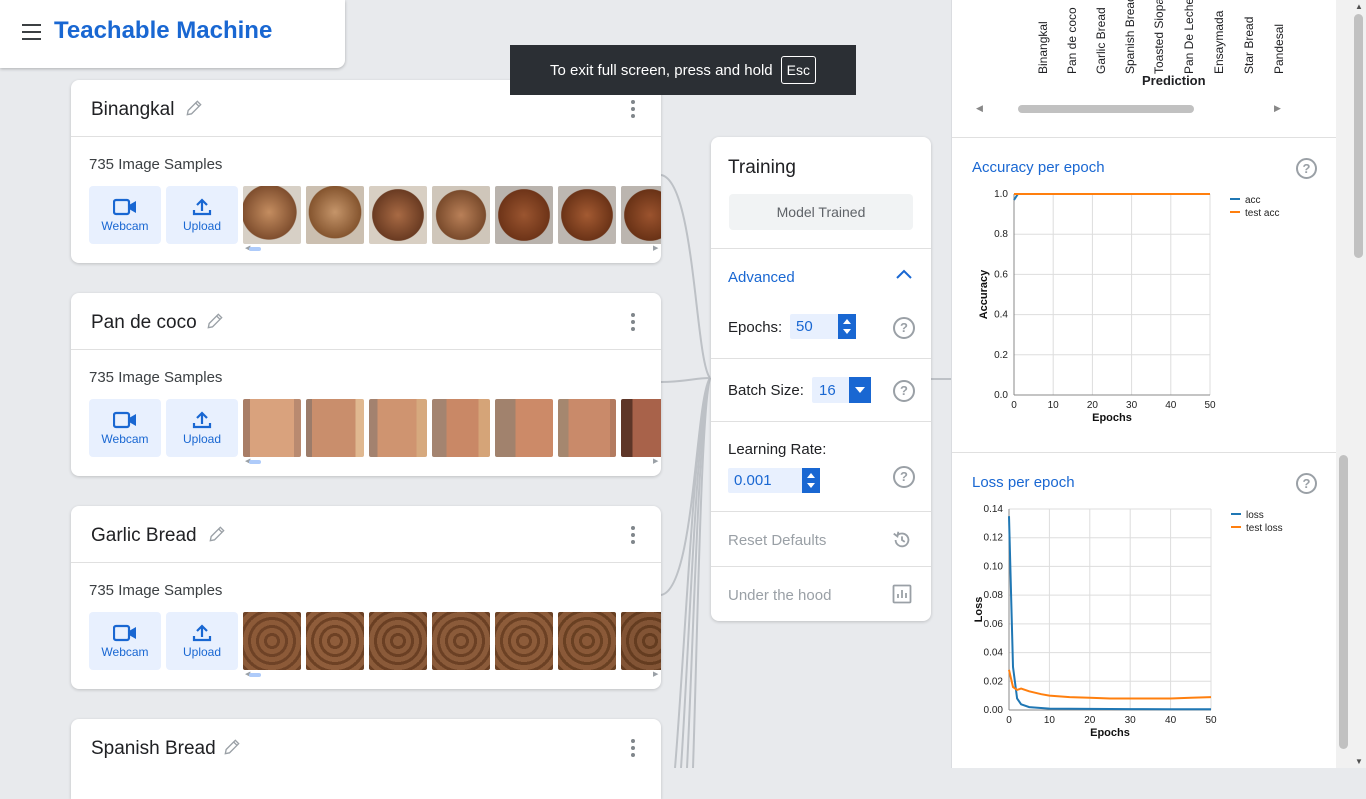 Image resolution: width=1366 pixels, height=799 pixels. Describe the element at coordinates (153, 749) in the screenshot. I see `class-name: Spanish Bread` at that location.